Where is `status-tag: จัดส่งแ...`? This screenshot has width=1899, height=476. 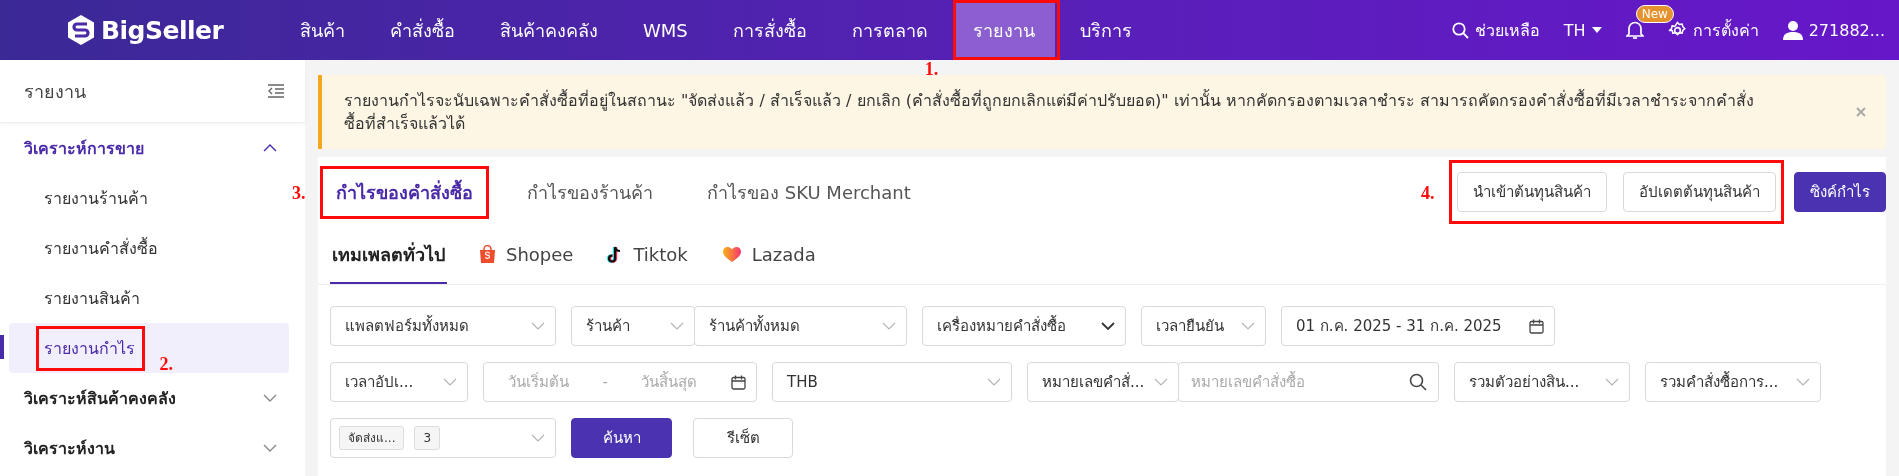
status-tag: จัดส่งแ... is located at coordinates (372, 438).